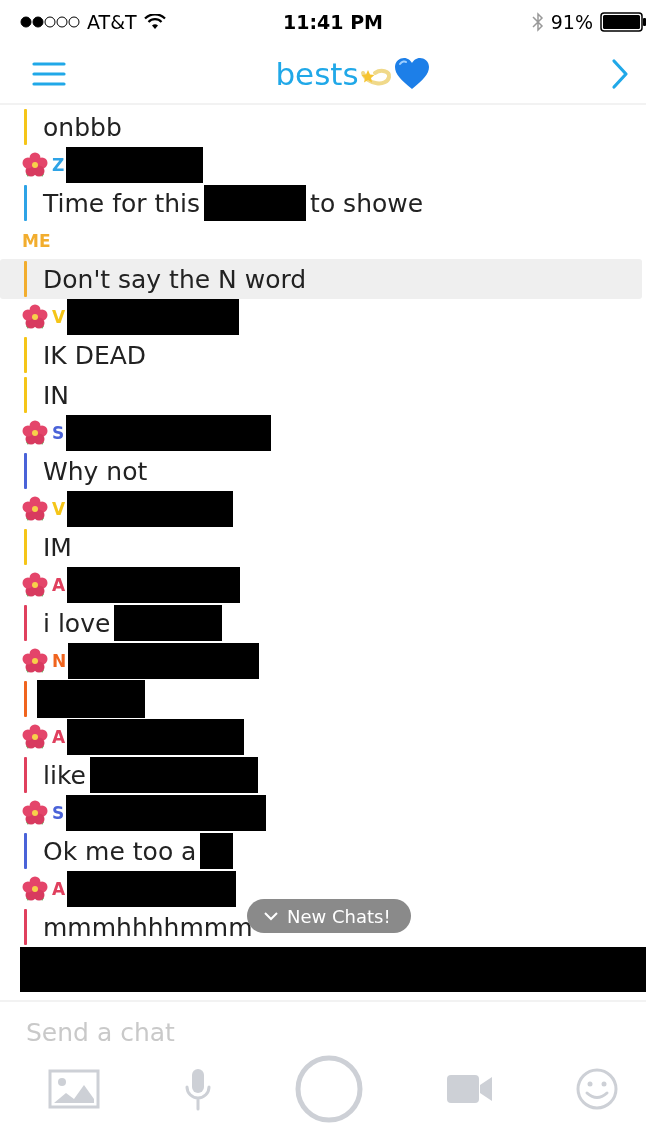 The height and width of the screenshot is (1134, 646). I want to click on message-text: IN, so click(56, 395).